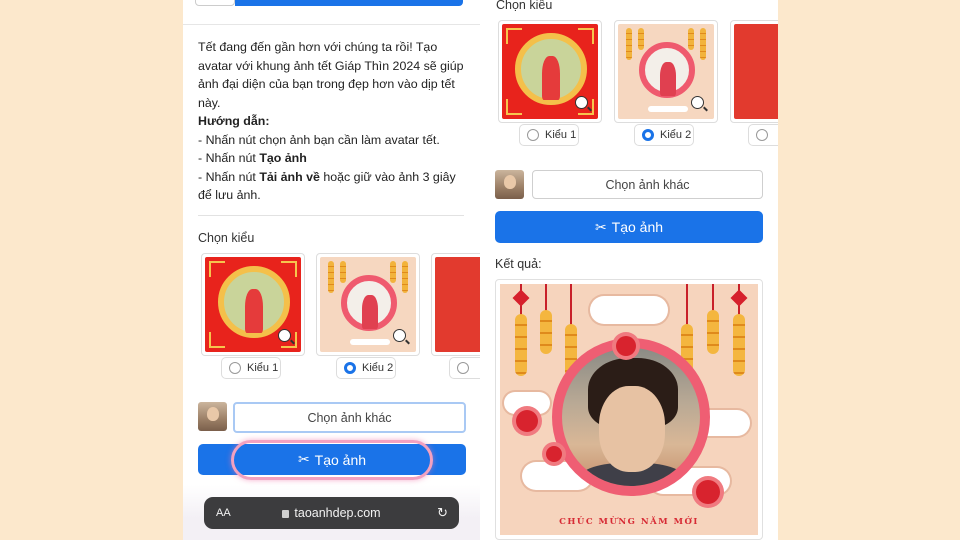 This screenshot has width=960, height=540. I want to click on section-divider, so click(331, 215).